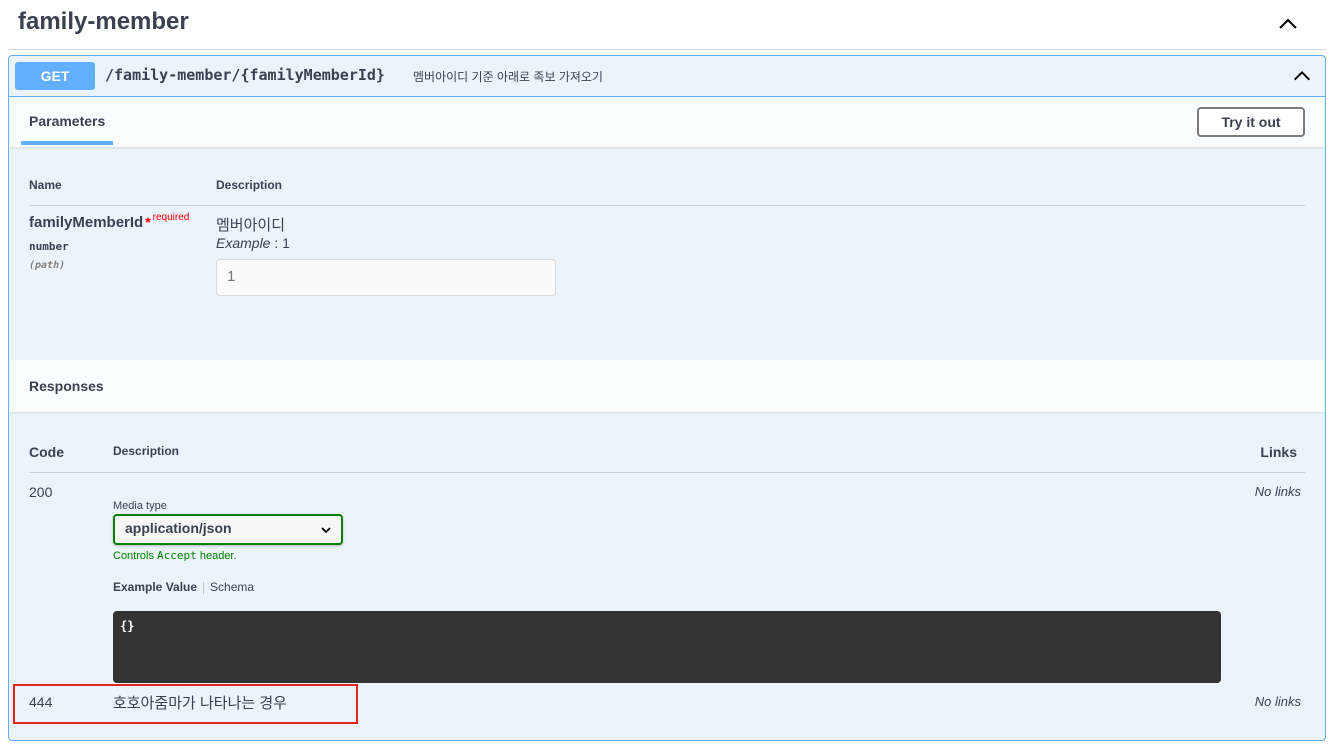  What do you see at coordinates (1277, 701) in the screenshot?
I see `response-links-444: No links` at bounding box center [1277, 701].